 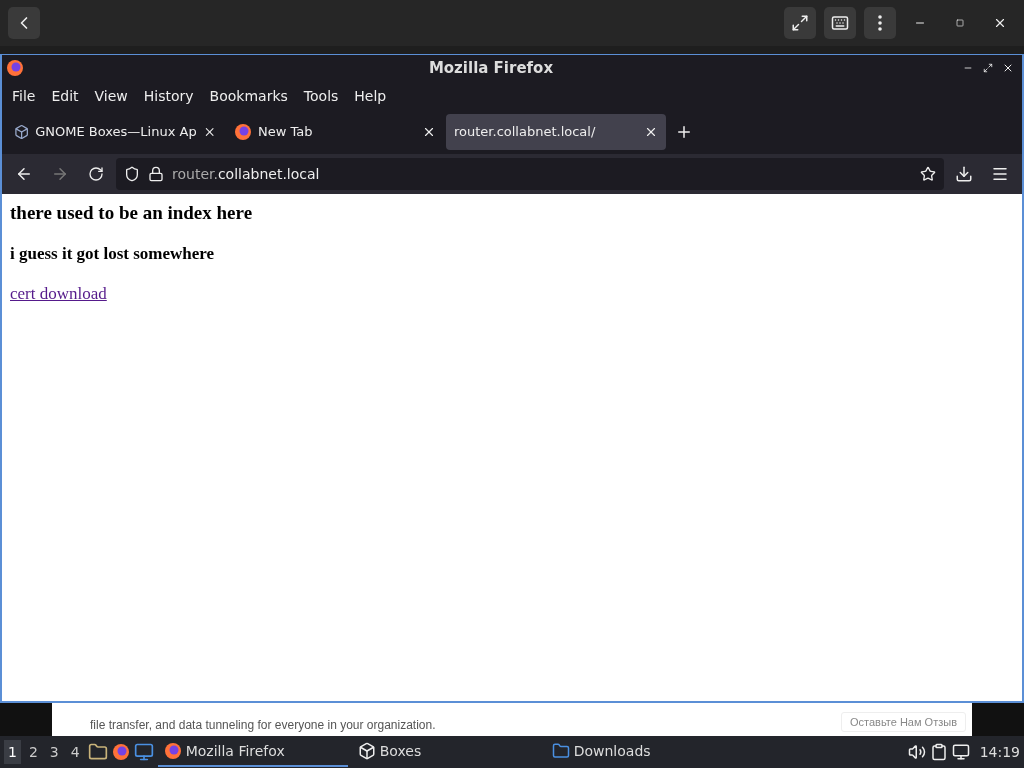 What do you see at coordinates (111, 95) in the screenshot?
I see `menu-item: View` at bounding box center [111, 95].